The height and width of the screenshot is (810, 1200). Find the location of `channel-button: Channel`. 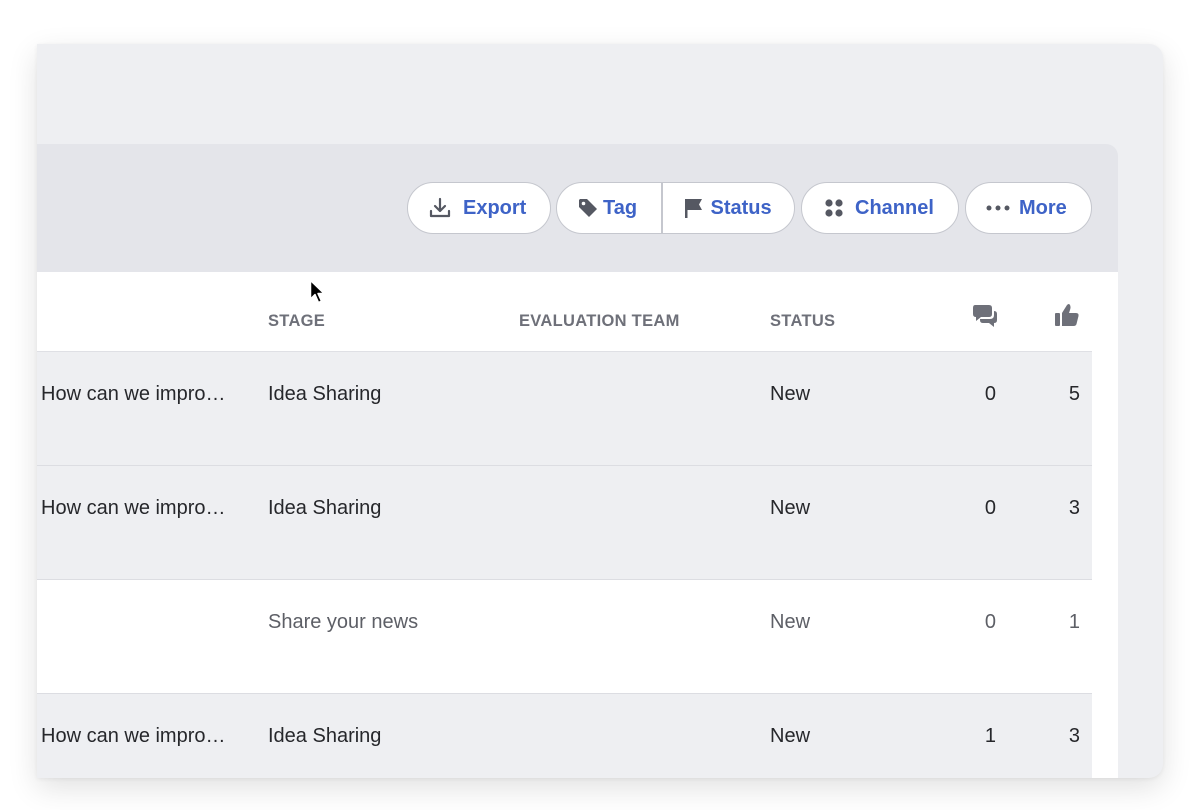

channel-button: Channel is located at coordinates (880, 208).